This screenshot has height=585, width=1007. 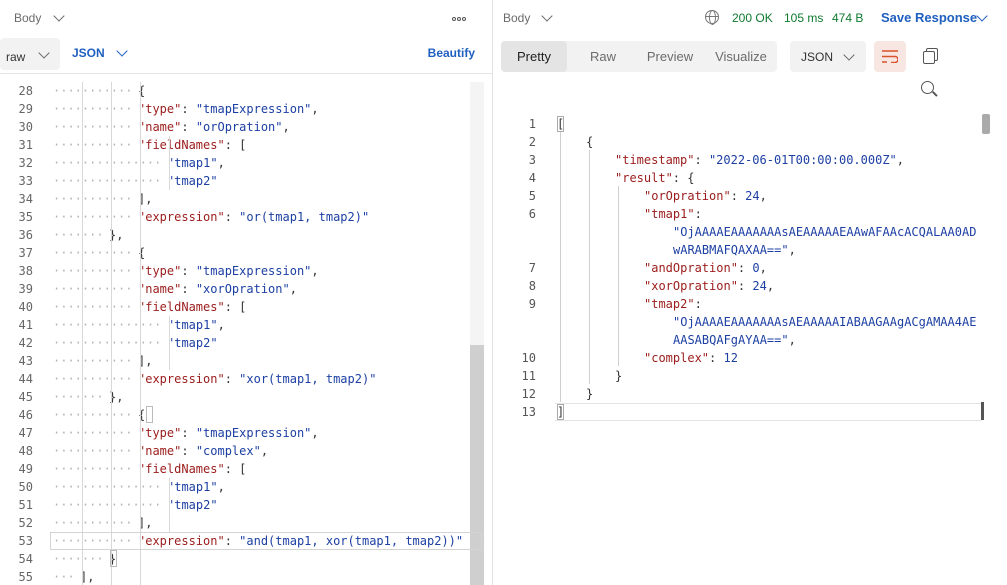 I want to click on line-number: 44, so click(x=25, y=379).